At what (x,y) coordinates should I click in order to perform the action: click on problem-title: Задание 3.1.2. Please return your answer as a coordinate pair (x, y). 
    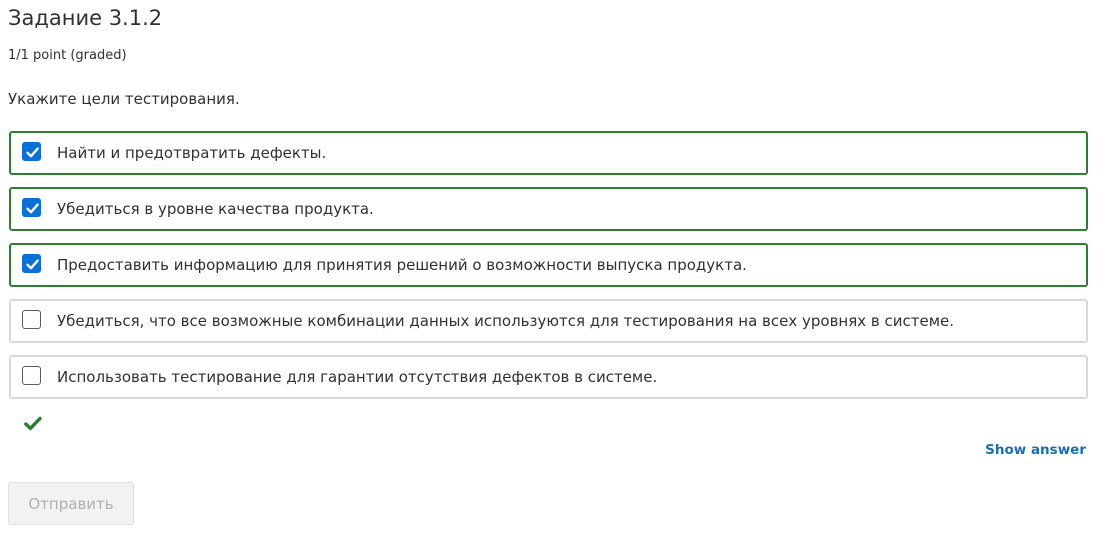
    Looking at the image, I should click on (85, 18).